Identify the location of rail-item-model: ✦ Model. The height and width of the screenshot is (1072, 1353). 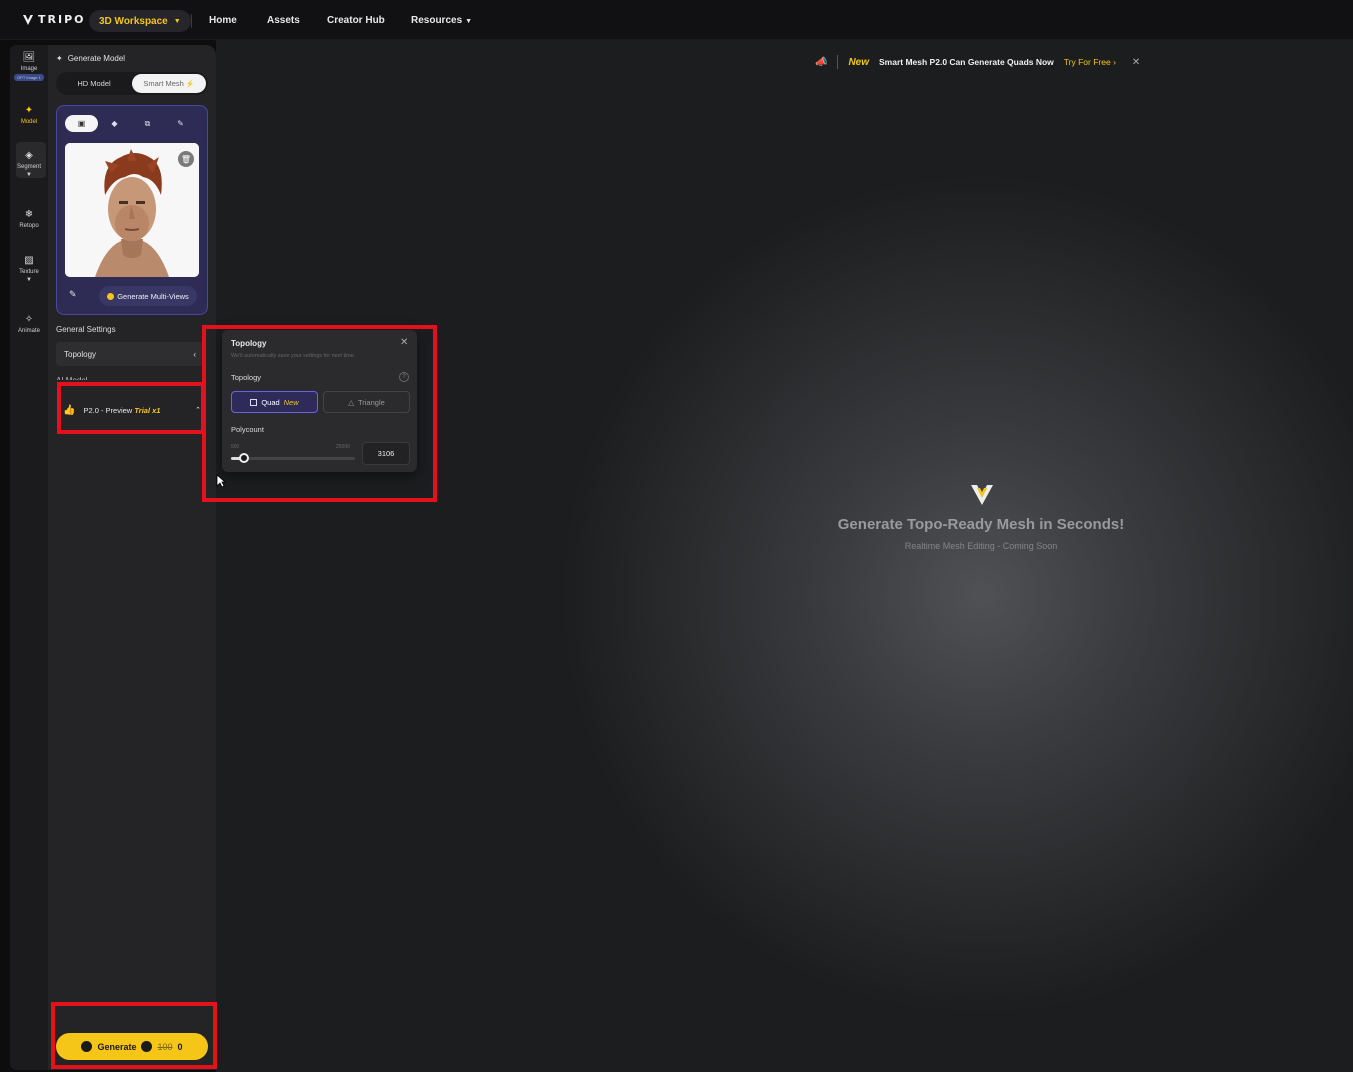
(29, 115).